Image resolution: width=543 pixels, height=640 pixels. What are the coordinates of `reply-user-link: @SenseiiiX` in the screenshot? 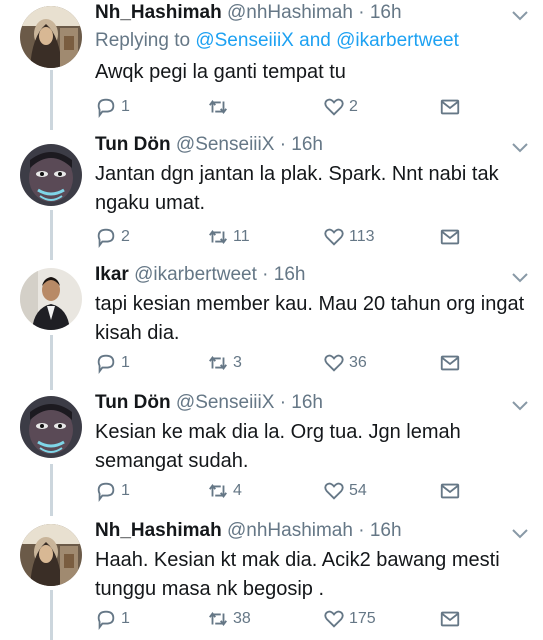 It's located at (244, 40).